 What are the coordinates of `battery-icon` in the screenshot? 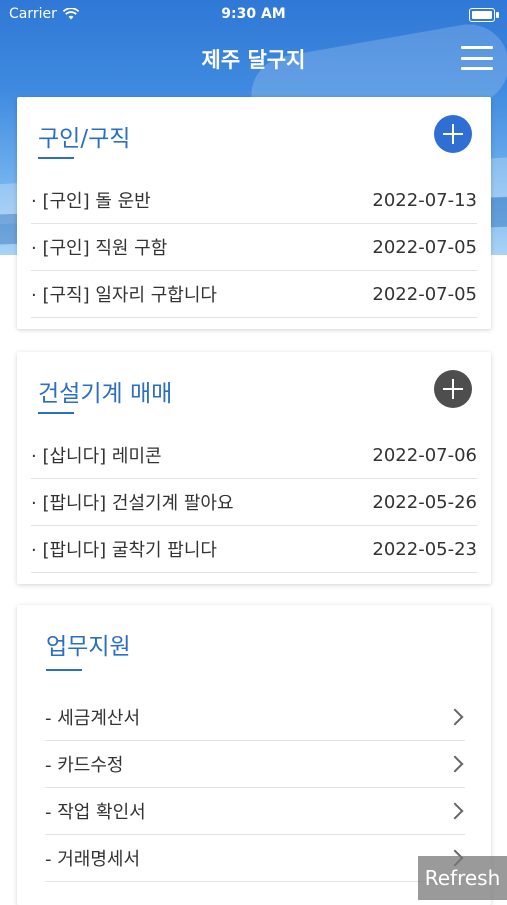 It's located at (484, 15).